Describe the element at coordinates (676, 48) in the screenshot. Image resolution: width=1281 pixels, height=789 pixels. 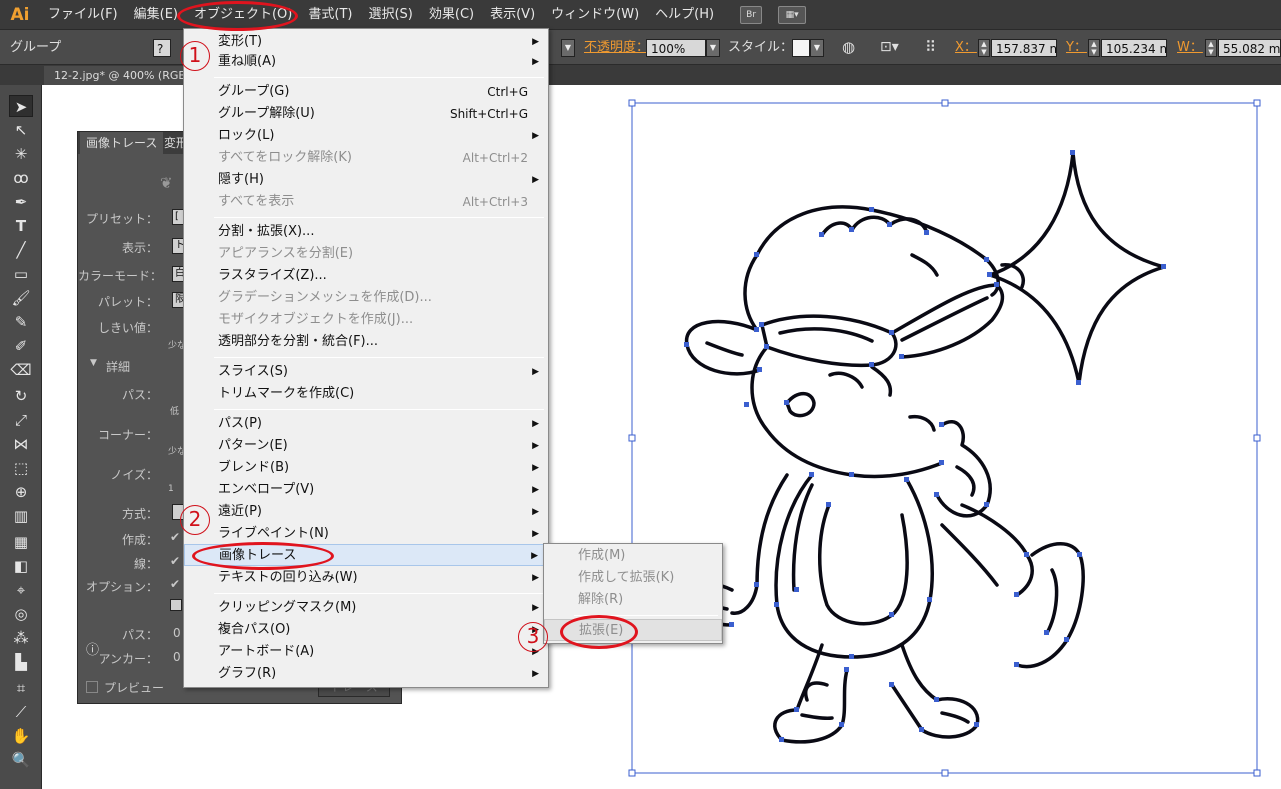
I see `opacity-input: 100%` at that location.